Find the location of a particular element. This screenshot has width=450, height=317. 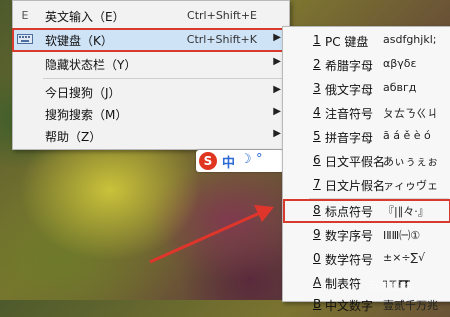

option-label: 拼音字母 is located at coordinates (349, 138).